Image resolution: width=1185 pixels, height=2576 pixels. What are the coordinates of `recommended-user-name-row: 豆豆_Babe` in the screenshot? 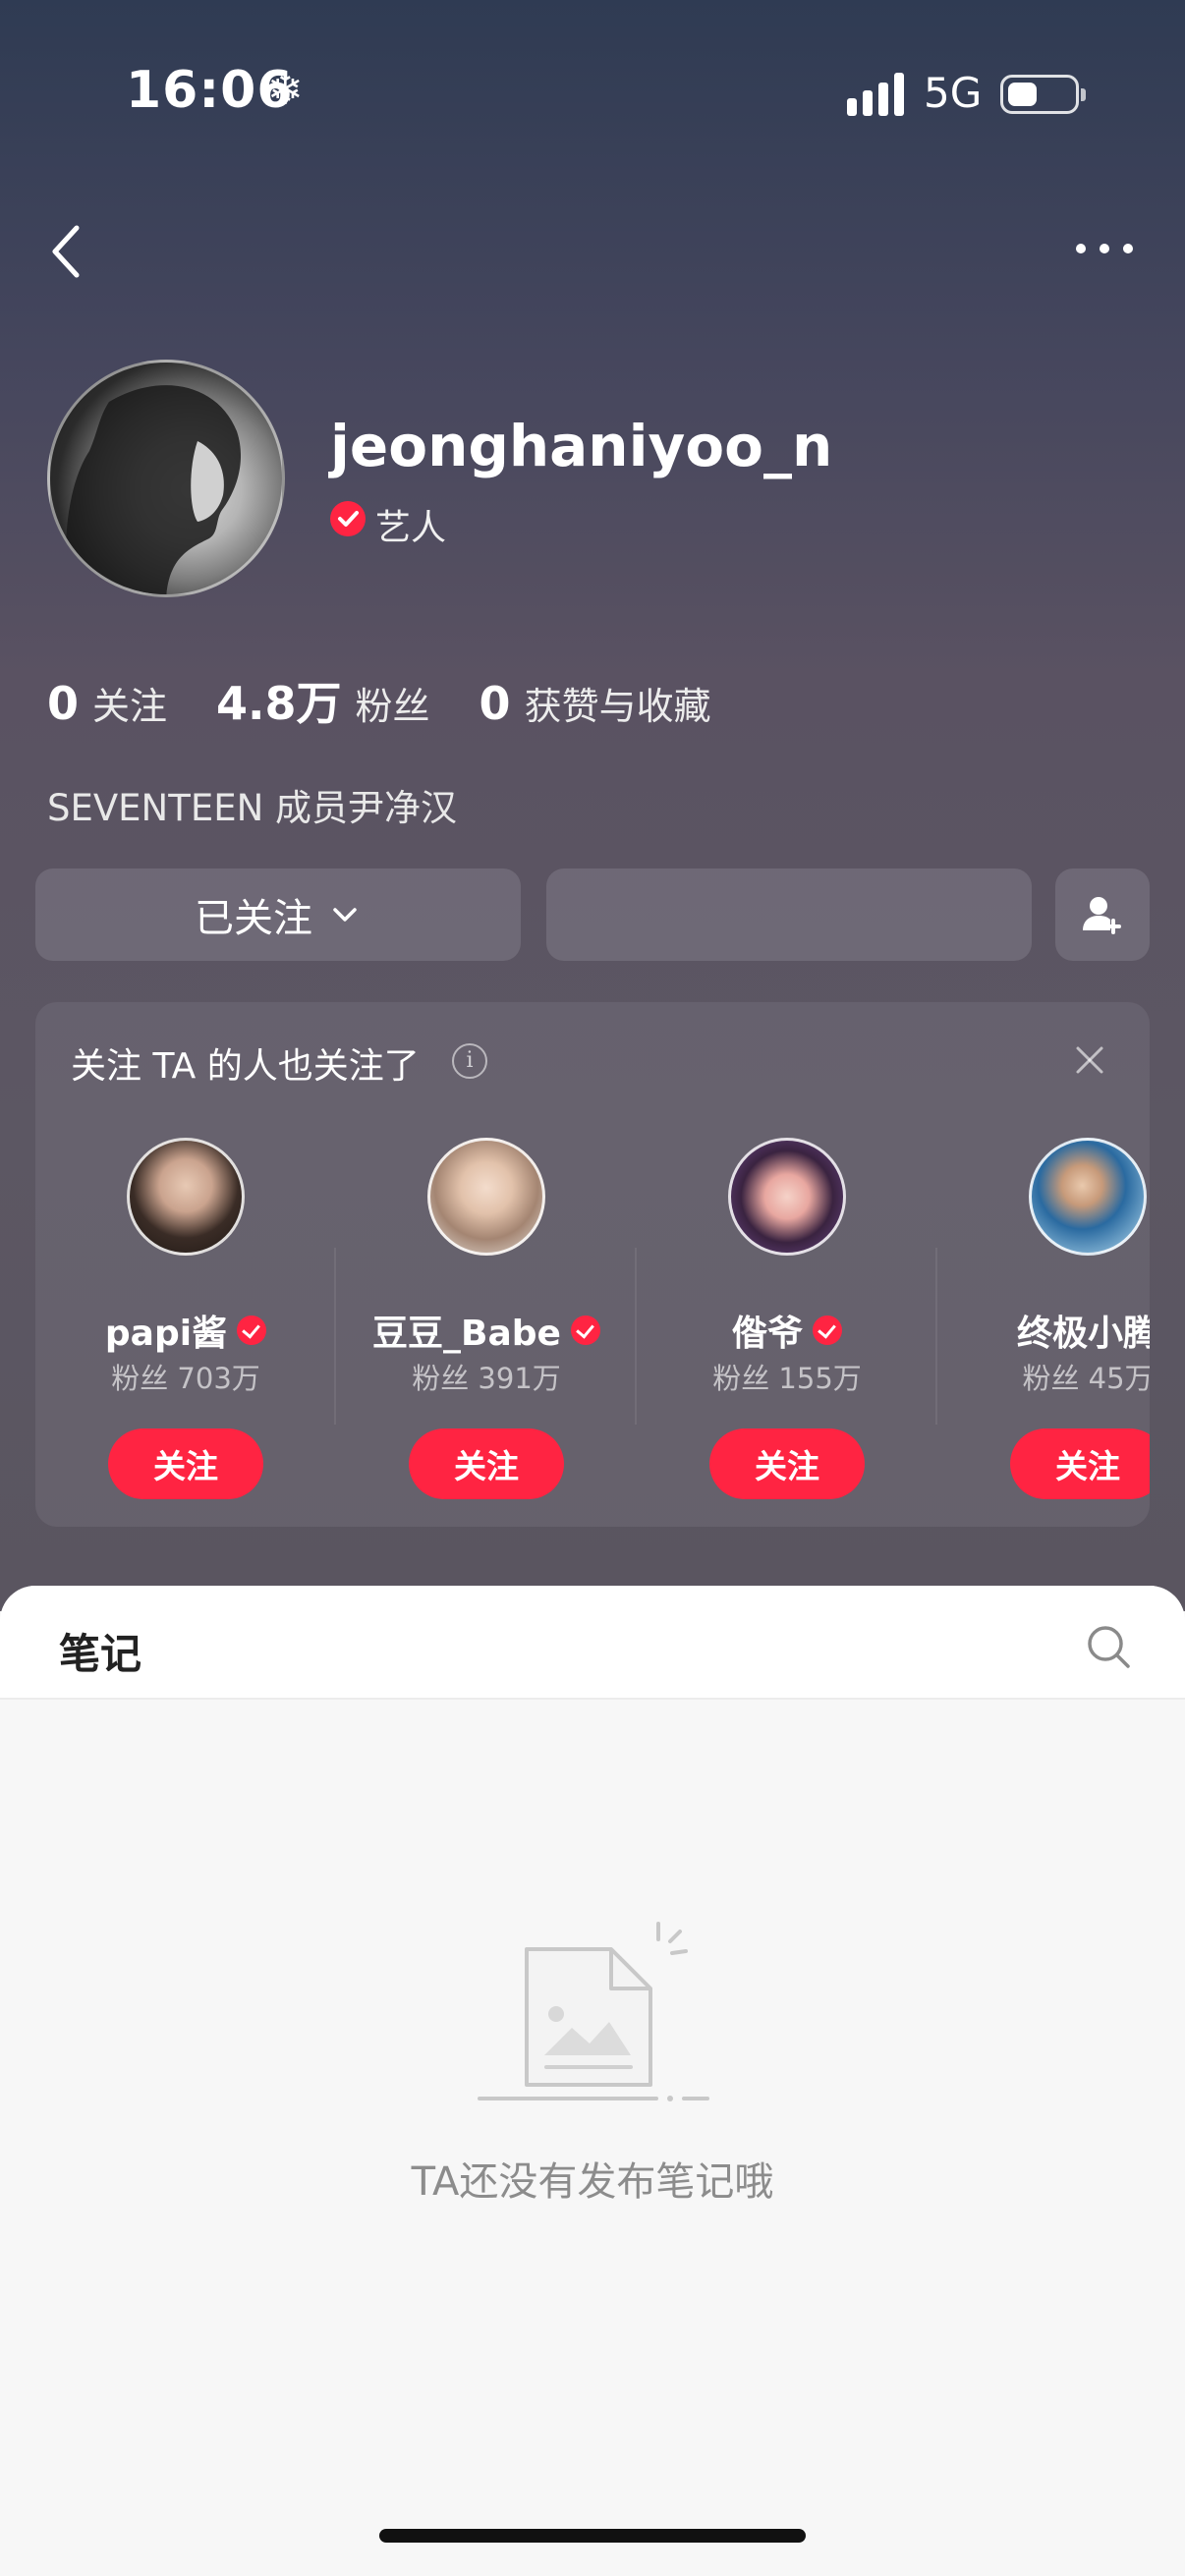 It's located at (487, 1330).